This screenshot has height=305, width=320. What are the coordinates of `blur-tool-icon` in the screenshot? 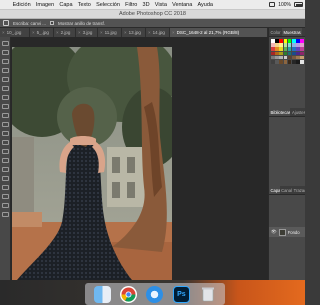 It's located at (5, 151).